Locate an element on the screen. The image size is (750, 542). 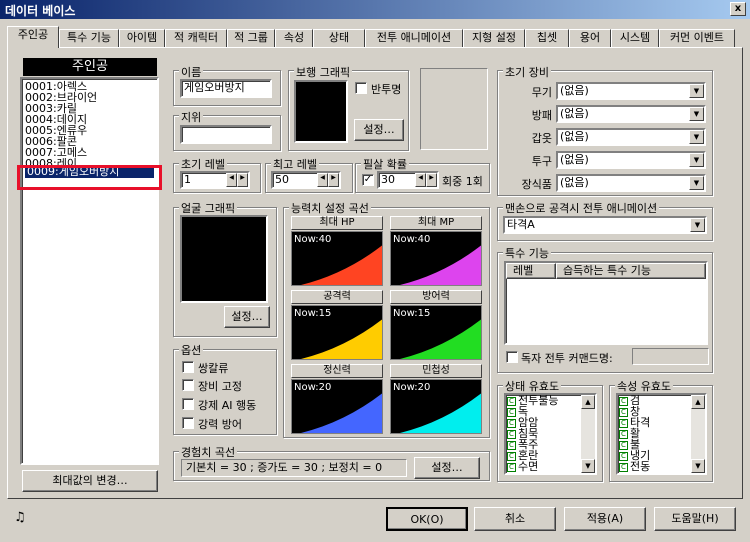
state-eff-list: C 전투불능 C 독 C 암암 C 침묵 C 폭주 C 혼란 C 수면 ▲ ▼ is located at coordinates (550, 434).